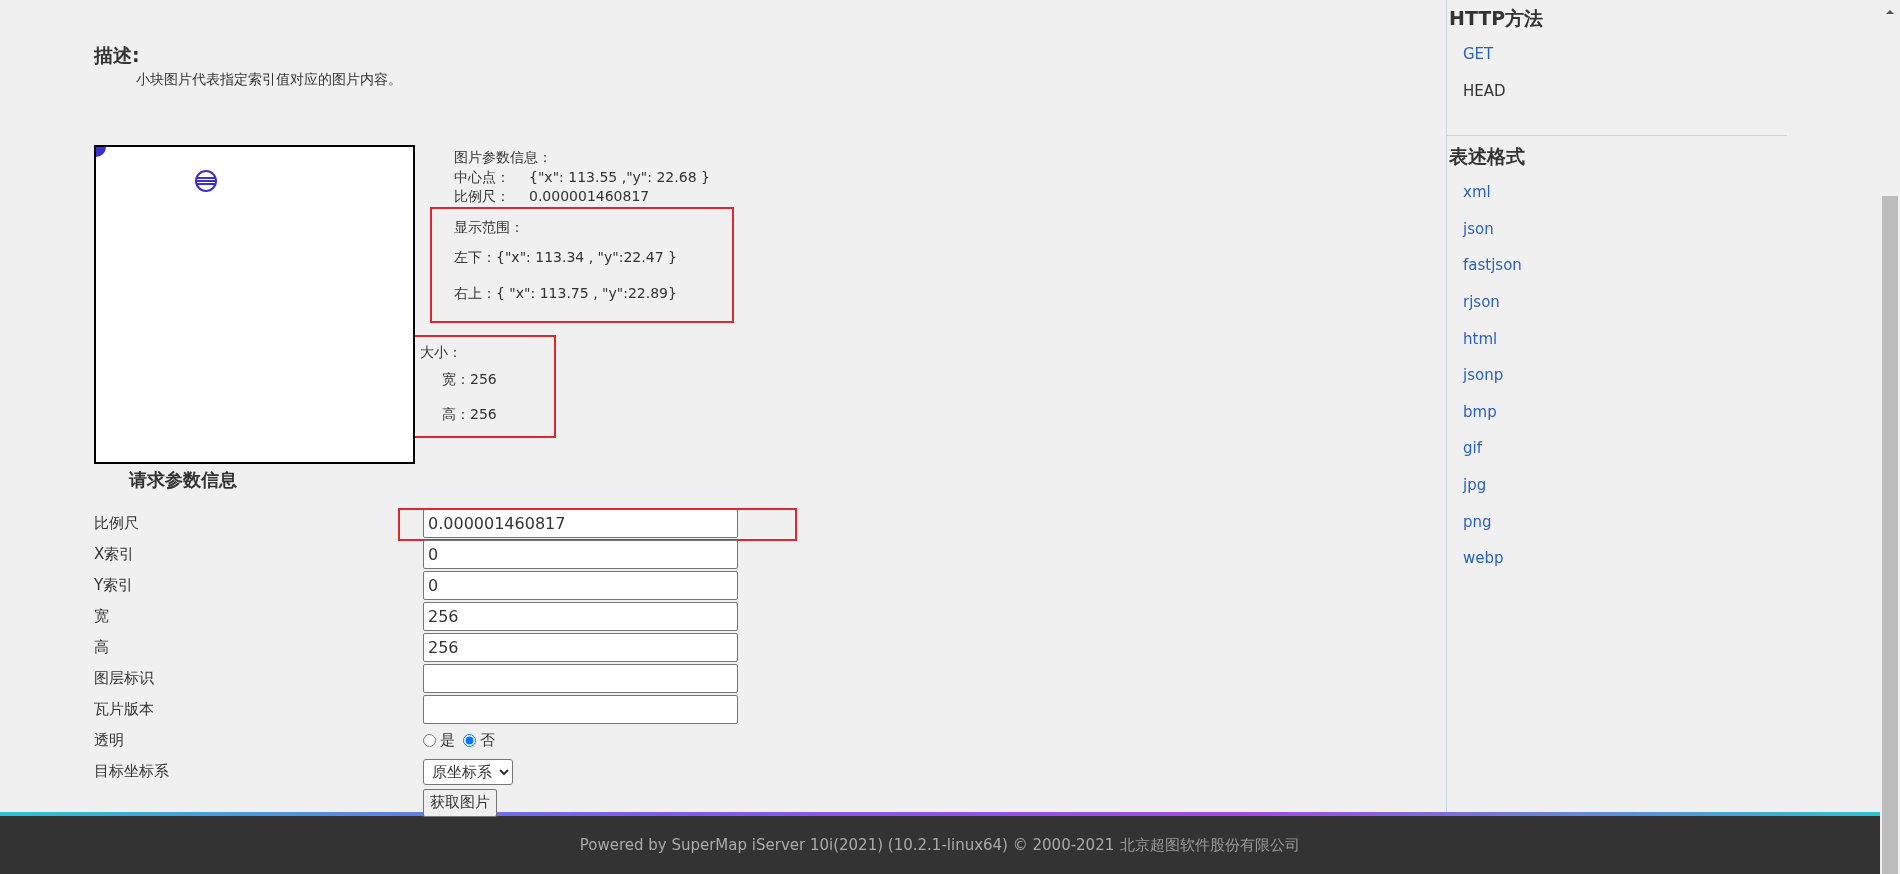 This screenshot has height=874, width=1900. I want to click on company-link: 北京超图软件股份有限公司, so click(1210, 845).